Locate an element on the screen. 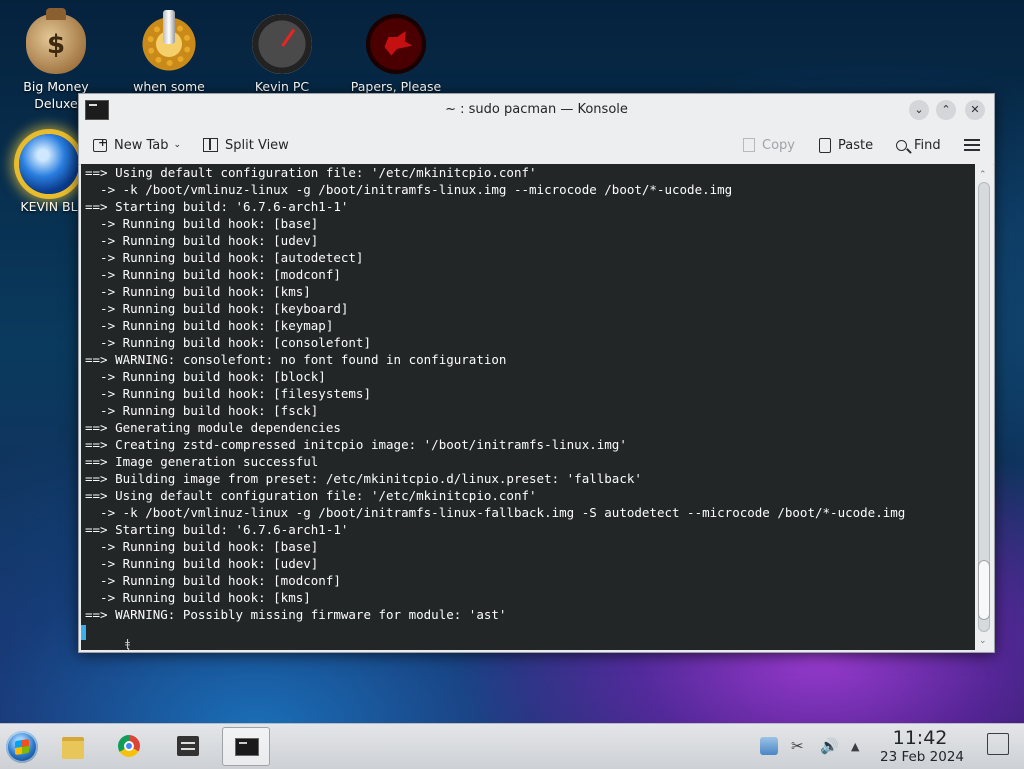 The height and width of the screenshot is (769, 1024). scroll-down-arrow-icon: ⌄ is located at coordinates (983, 641).